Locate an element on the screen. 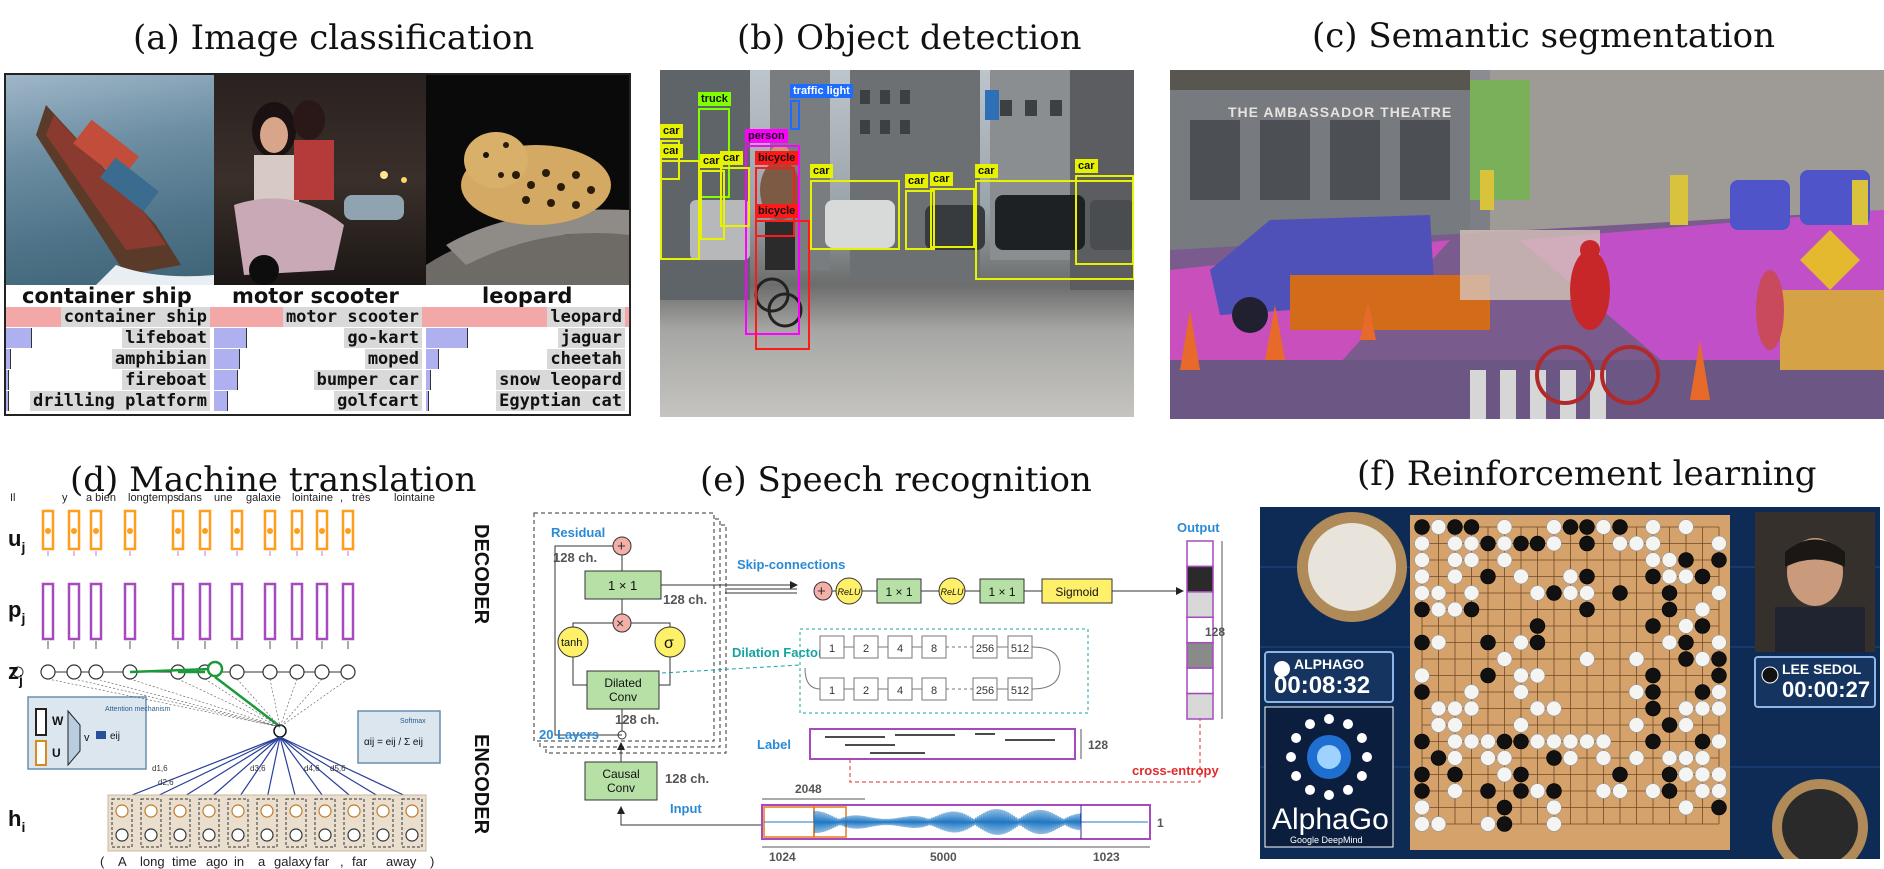  dilation-value: 2 is located at coordinates (866, 691).